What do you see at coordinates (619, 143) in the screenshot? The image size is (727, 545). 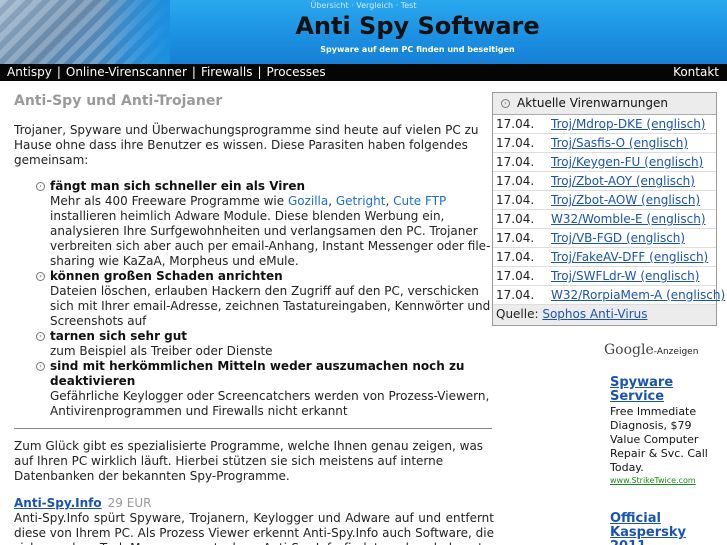 I see `virus-link: Troj/Sasfis-O (englisch)` at bounding box center [619, 143].